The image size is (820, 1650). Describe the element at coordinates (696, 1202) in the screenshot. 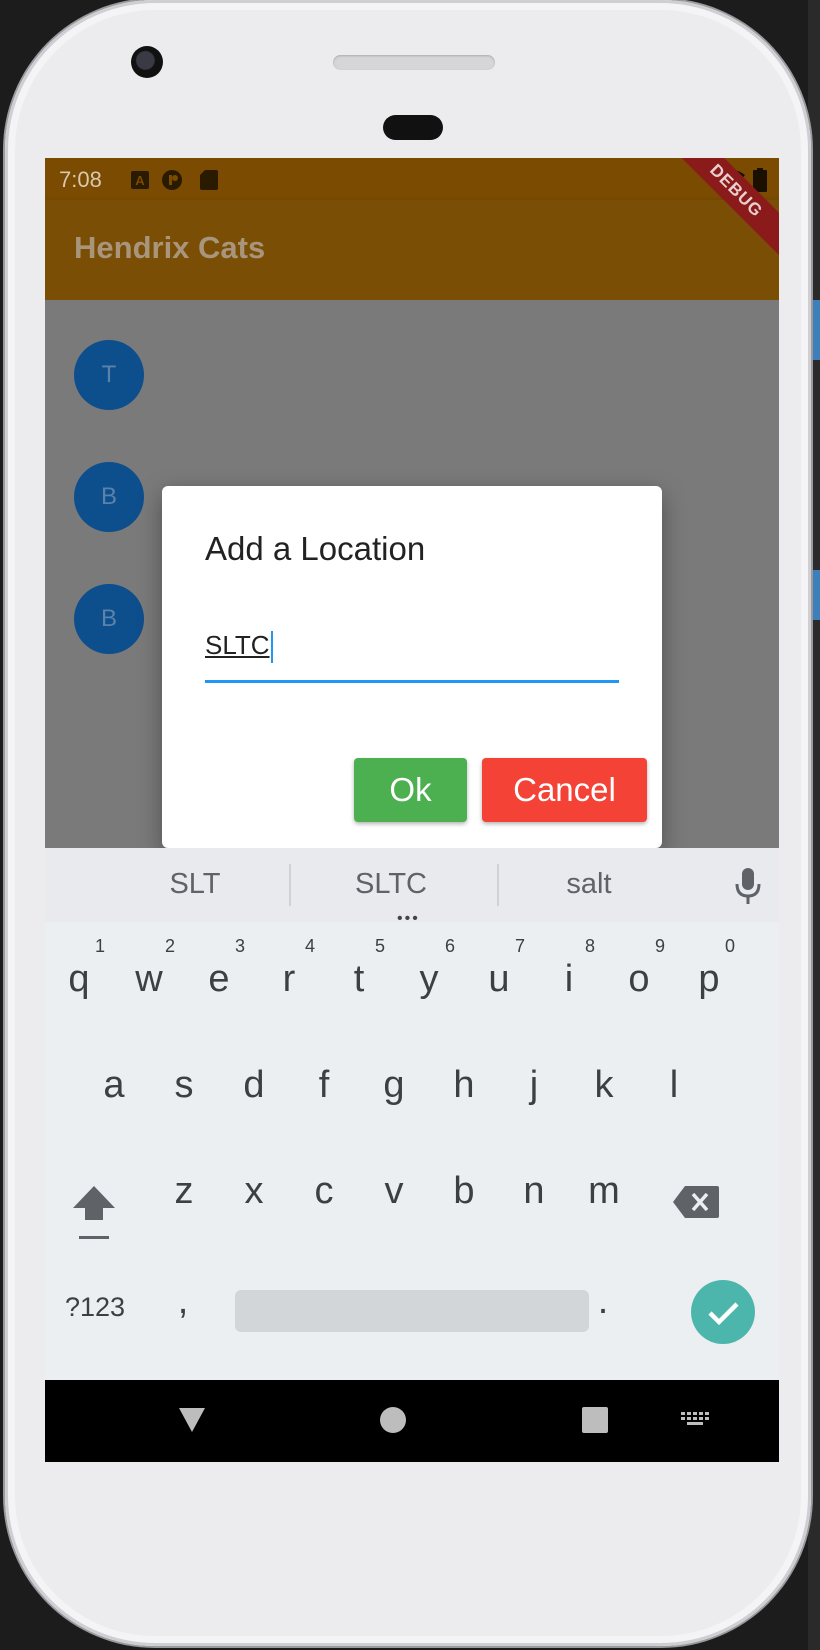

I see `backspace-icon` at that location.